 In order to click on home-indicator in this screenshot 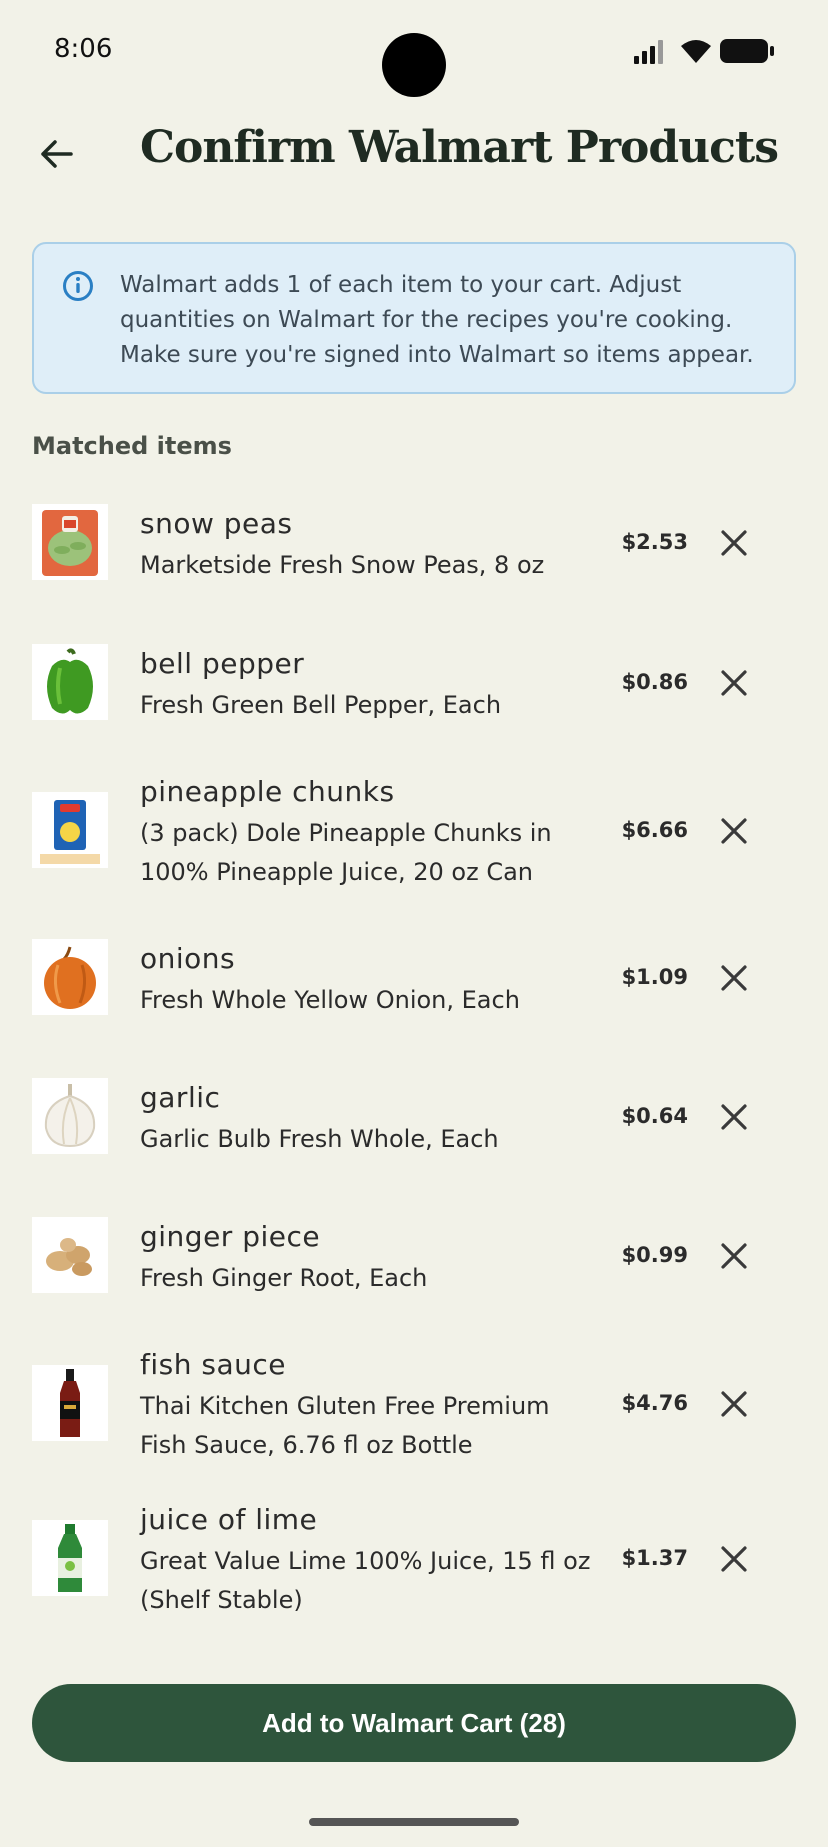, I will do `click(414, 1822)`.